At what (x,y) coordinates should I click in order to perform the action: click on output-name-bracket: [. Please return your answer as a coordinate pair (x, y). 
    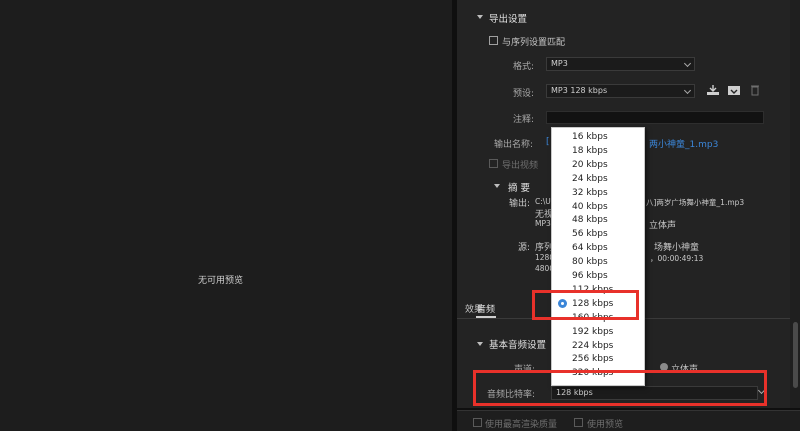
    Looking at the image, I should click on (548, 142).